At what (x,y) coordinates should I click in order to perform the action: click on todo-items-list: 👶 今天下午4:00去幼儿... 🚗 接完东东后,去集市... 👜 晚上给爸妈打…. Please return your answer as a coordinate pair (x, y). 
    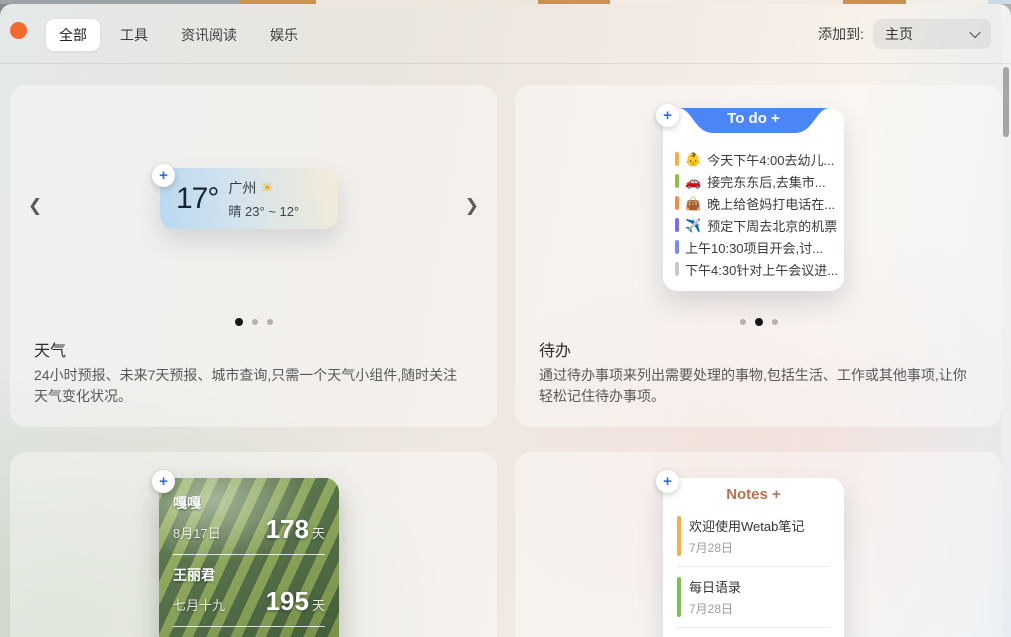
    Looking at the image, I should click on (756, 214).